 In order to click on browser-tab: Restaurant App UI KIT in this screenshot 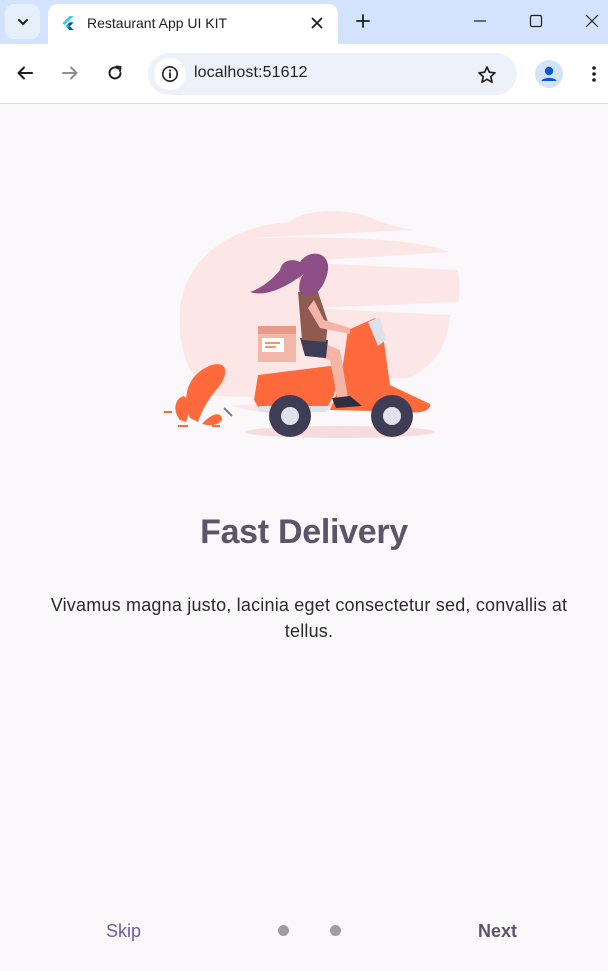, I will do `click(193, 24)`.